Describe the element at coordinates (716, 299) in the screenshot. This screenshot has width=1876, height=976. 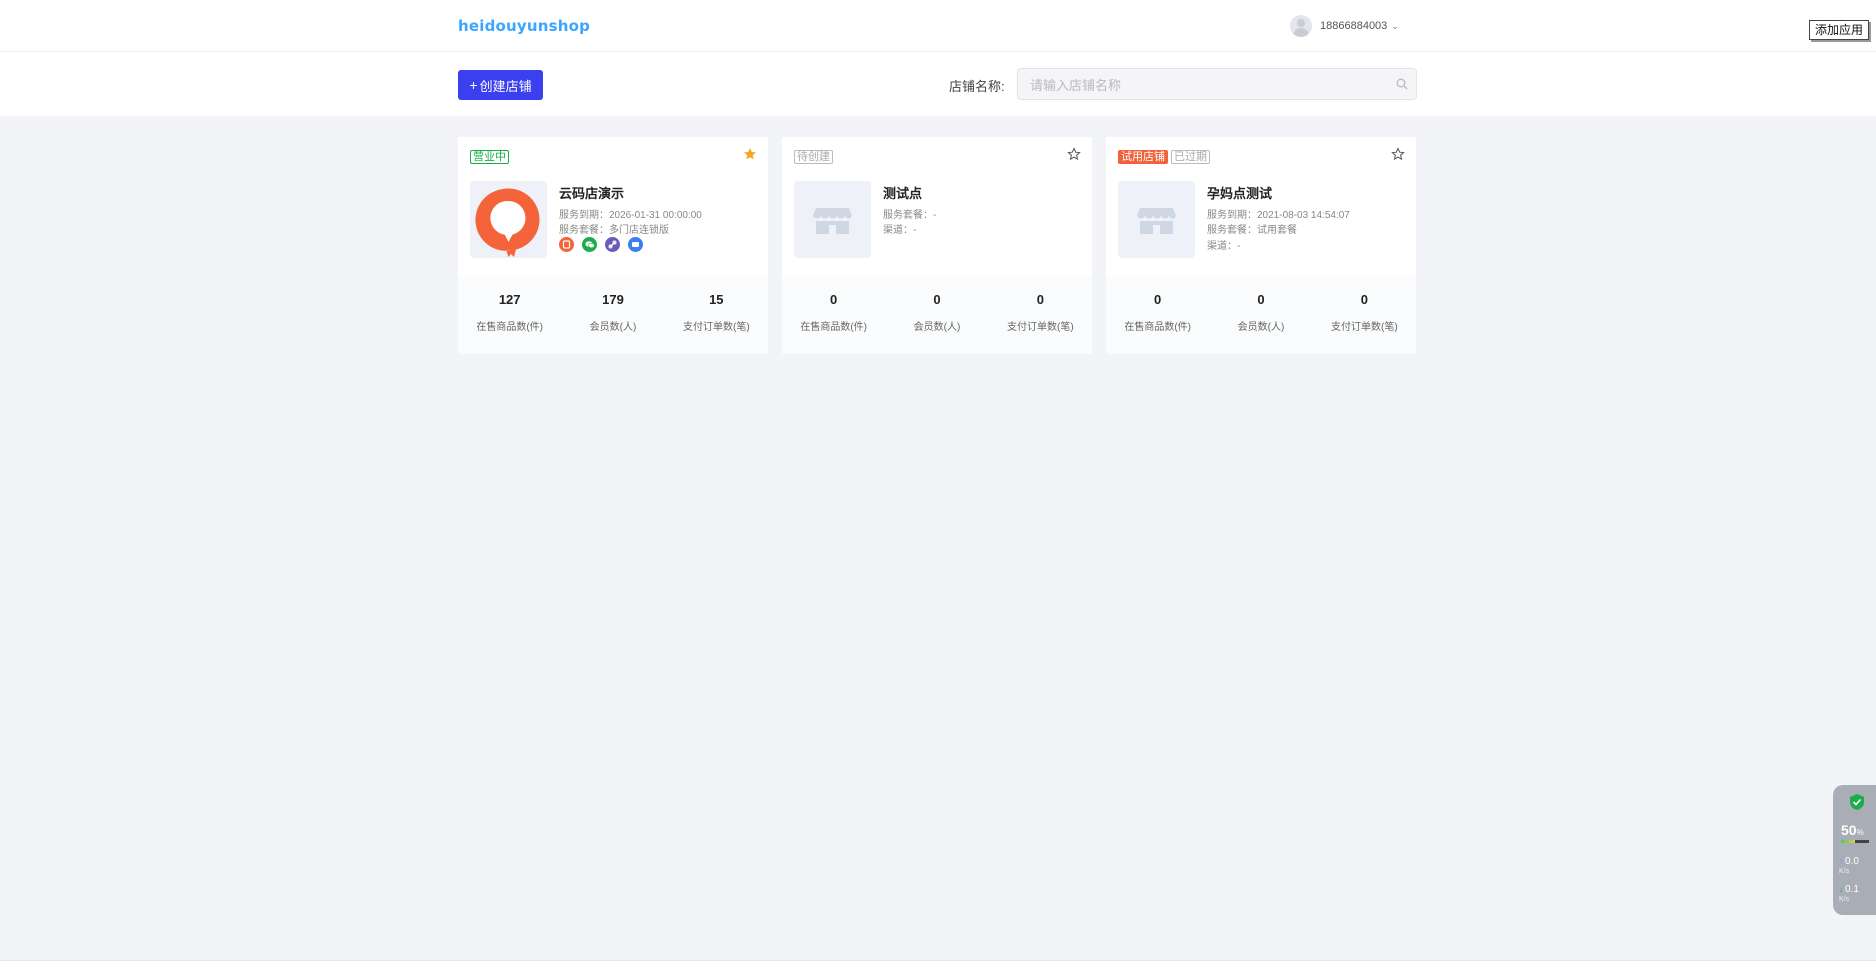
I see `stat-value: 15` at that location.